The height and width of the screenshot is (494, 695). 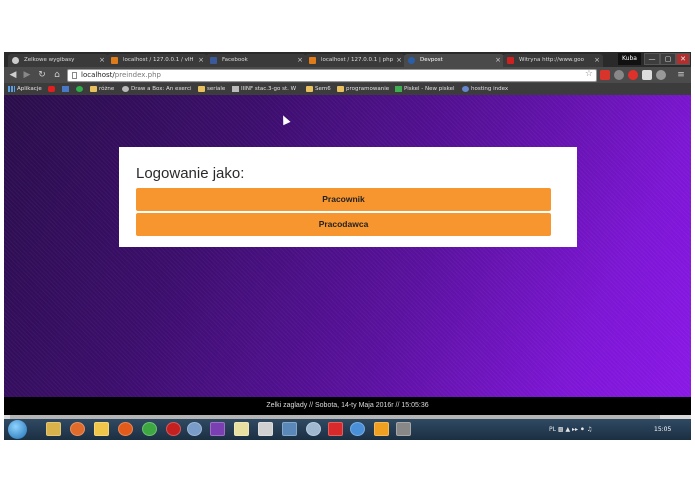 What do you see at coordinates (137, 75) in the screenshot?
I see `url-path: preindex.php` at bounding box center [137, 75].